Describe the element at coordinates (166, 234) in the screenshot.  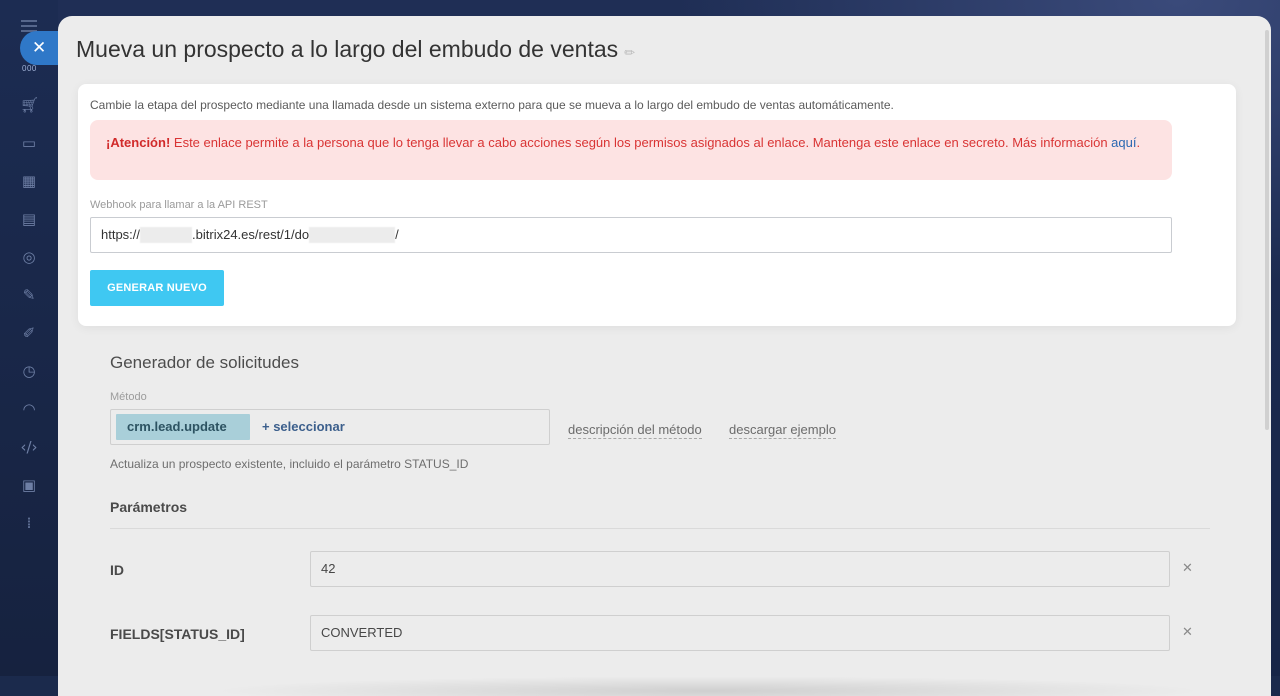
I see `redacted-domain` at that location.